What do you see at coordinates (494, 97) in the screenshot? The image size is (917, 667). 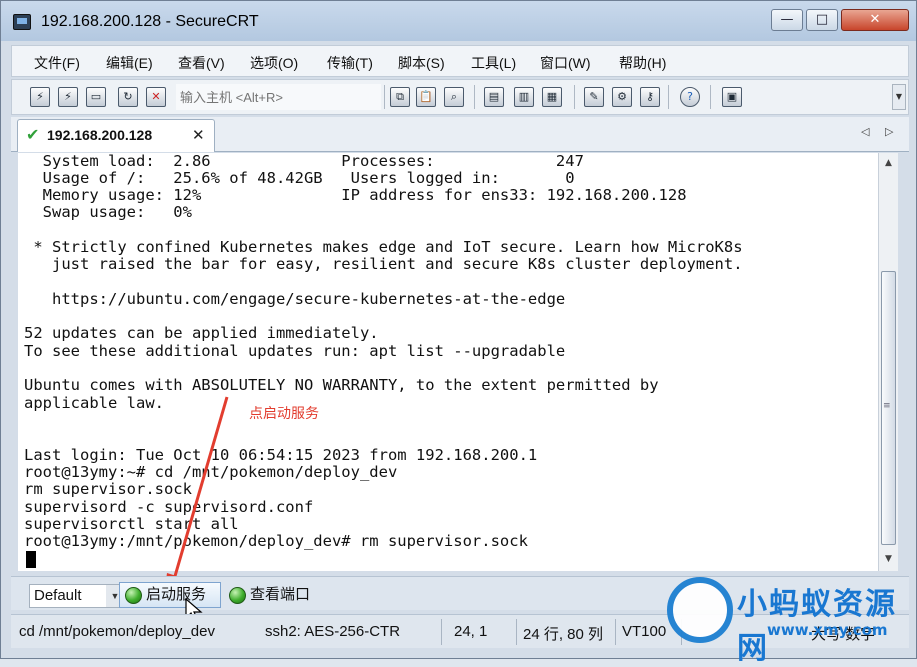 I see `print-icon: ▤` at bounding box center [494, 97].